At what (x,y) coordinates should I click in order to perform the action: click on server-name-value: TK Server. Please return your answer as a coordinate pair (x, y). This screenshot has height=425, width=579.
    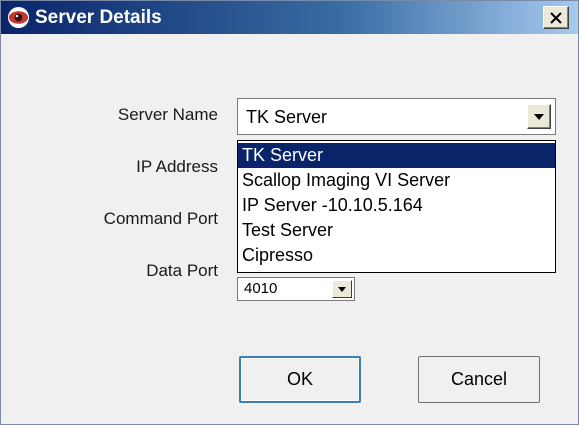
    Looking at the image, I should click on (287, 117).